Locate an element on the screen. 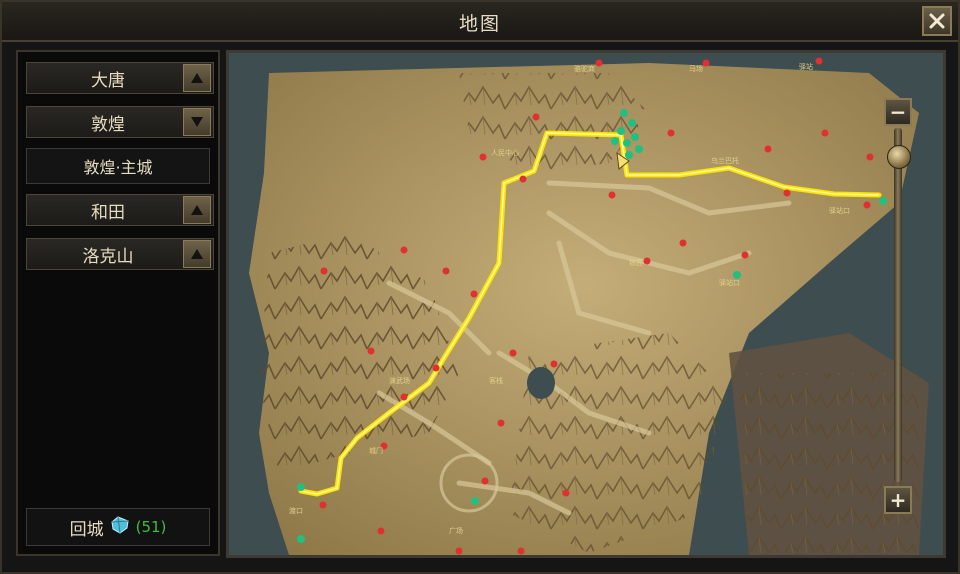 The image size is (960, 574). region-label: 洛克山 is located at coordinates (108, 256).